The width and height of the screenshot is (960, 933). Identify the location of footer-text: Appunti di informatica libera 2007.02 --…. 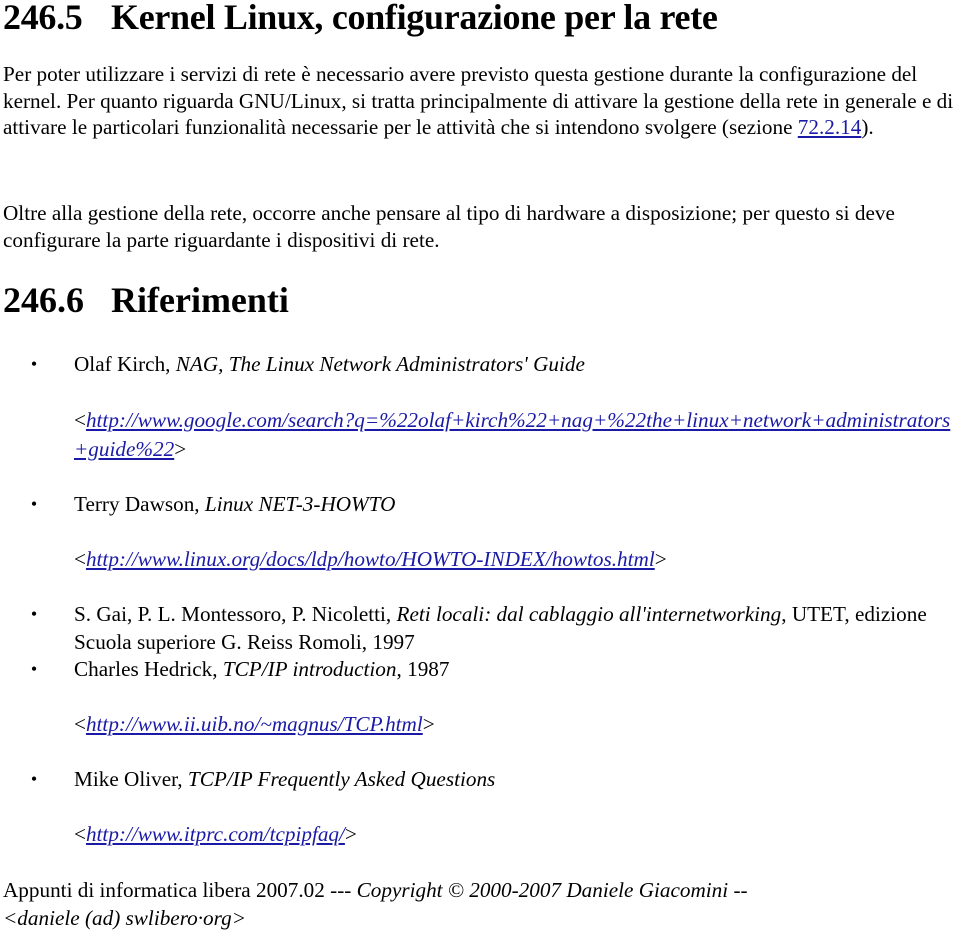
(180, 890).